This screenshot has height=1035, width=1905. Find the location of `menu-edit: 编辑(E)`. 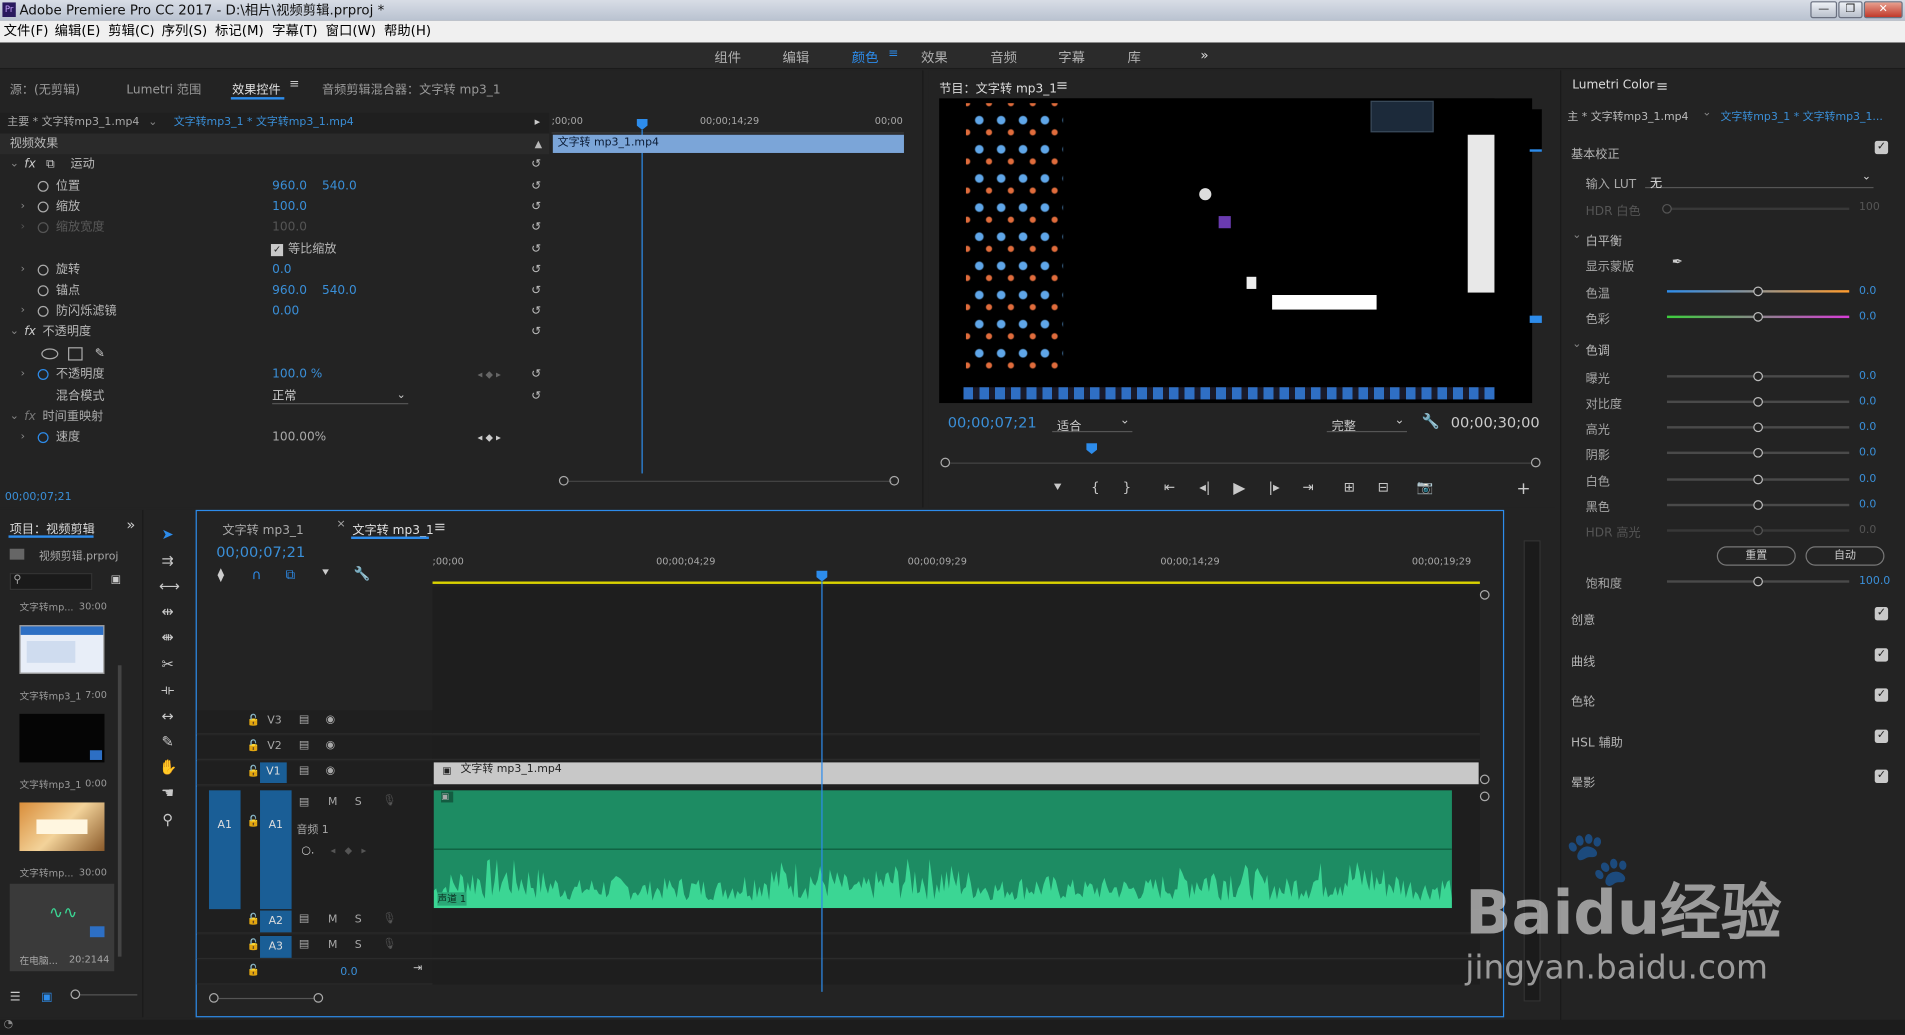

menu-edit: 编辑(E) is located at coordinates (78, 32).